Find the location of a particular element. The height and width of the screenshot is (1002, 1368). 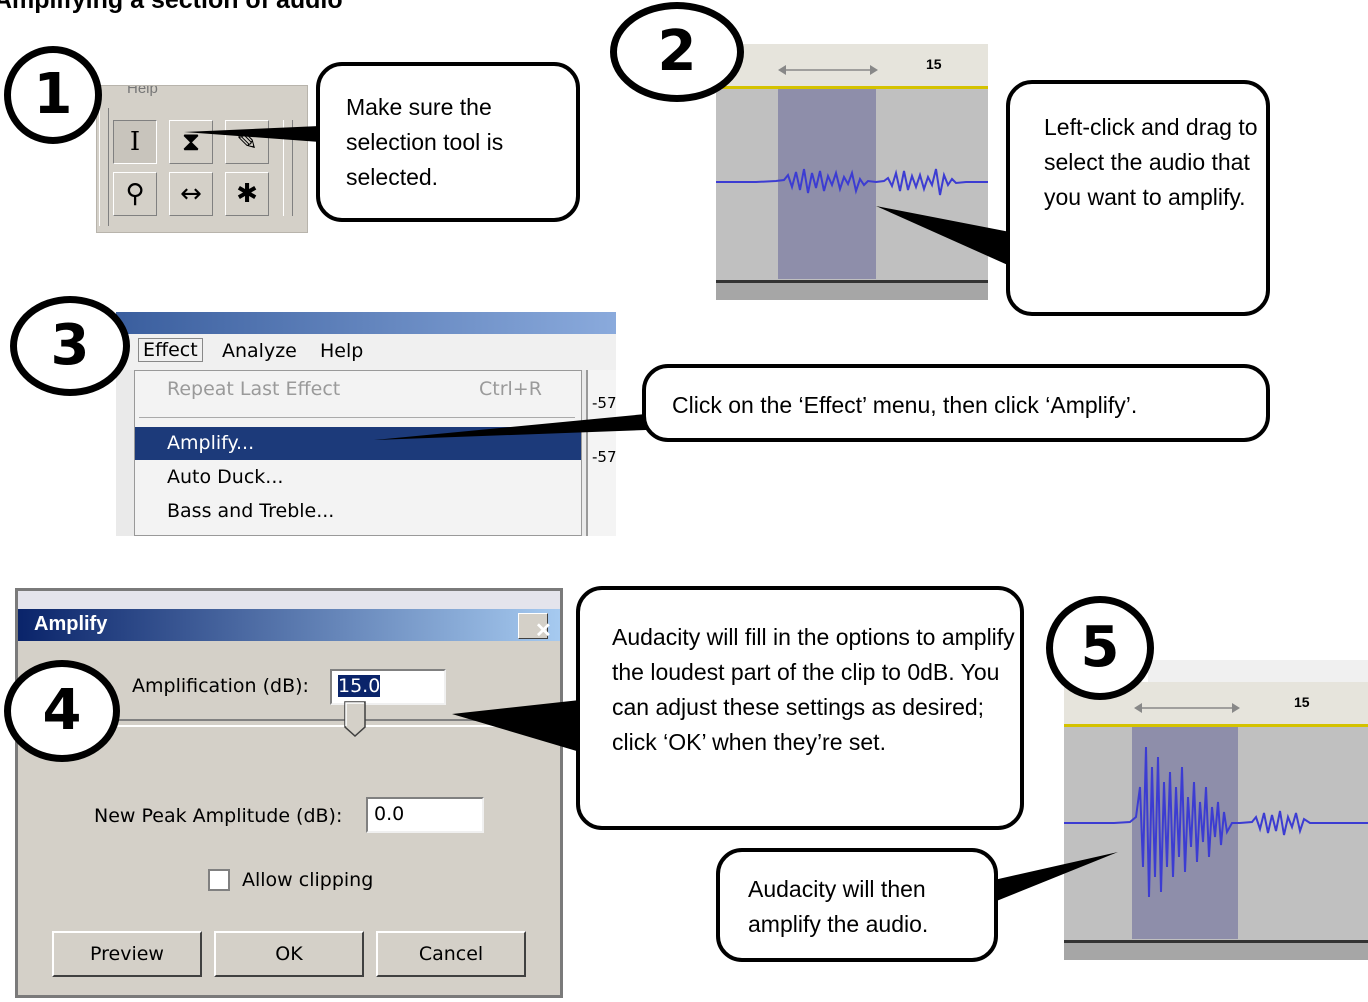

waveform-panel-before: 15 is located at coordinates (852, 172).